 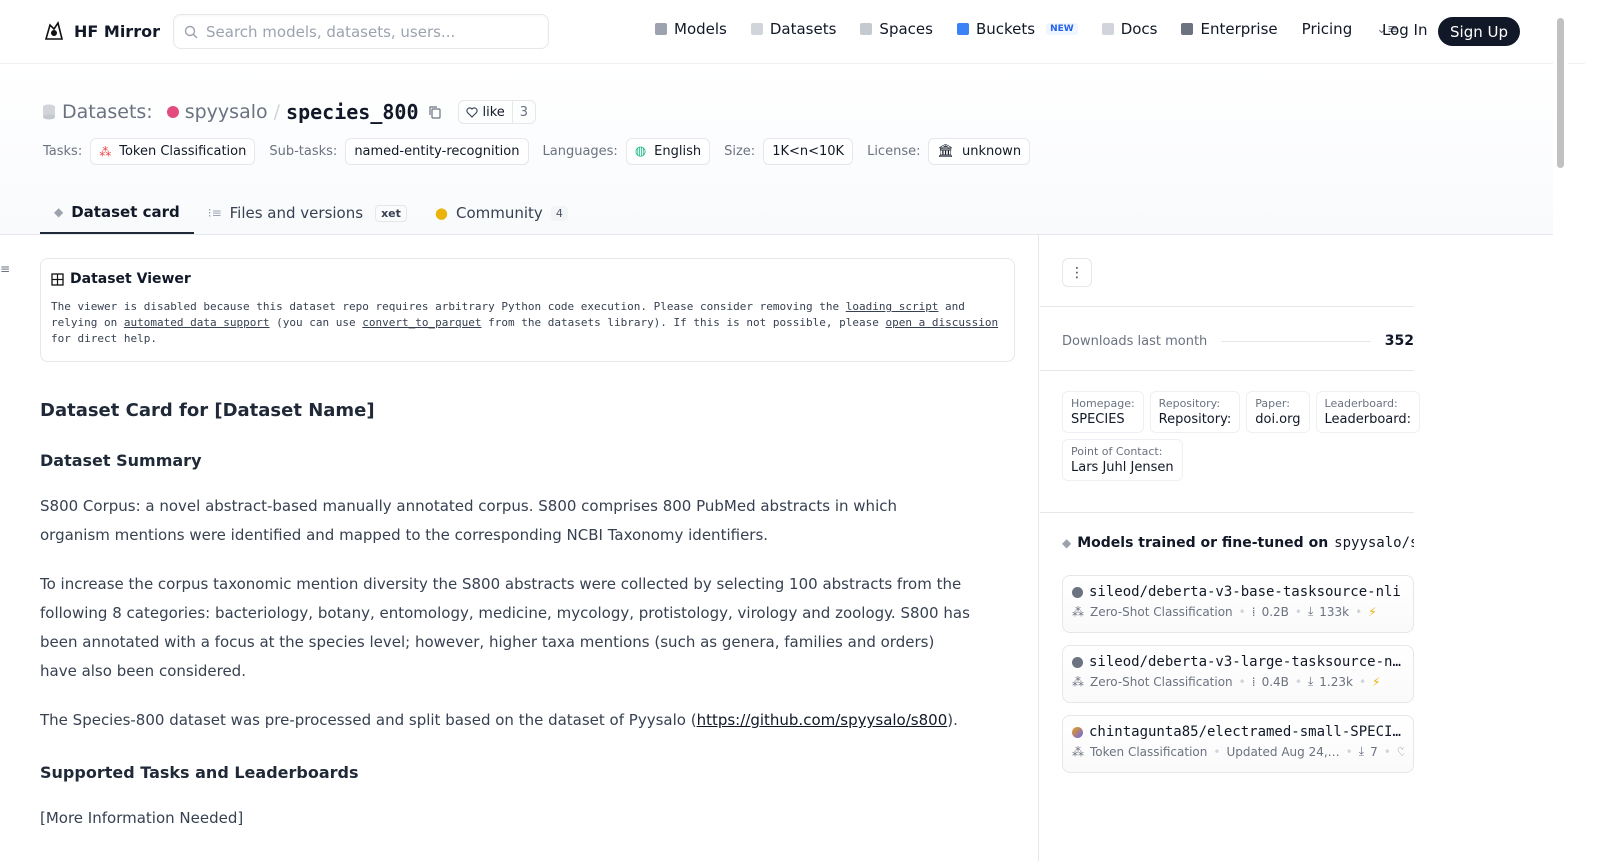 What do you see at coordinates (1149, 751) in the screenshot?
I see `model-task: Token Classification` at bounding box center [1149, 751].